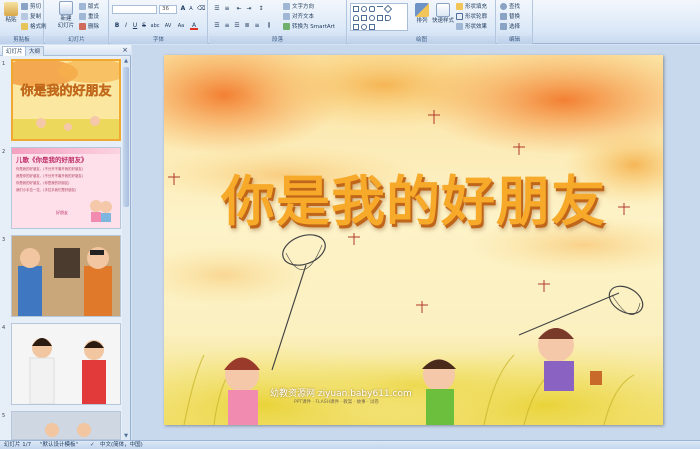 Image resolution: width=700 pixels, height=449 pixels. I want to click on delete-slide-button: 删除, so click(89, 26).